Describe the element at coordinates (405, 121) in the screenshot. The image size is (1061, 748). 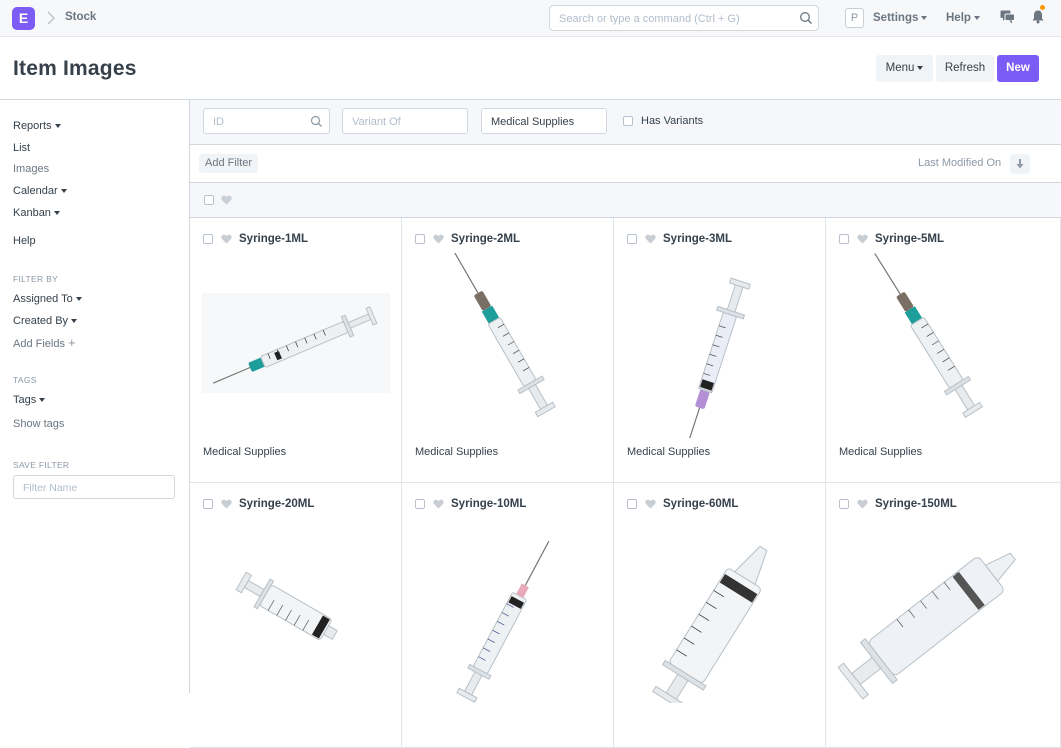
I see `variant-of-filter-input: Variant Of` at that location.